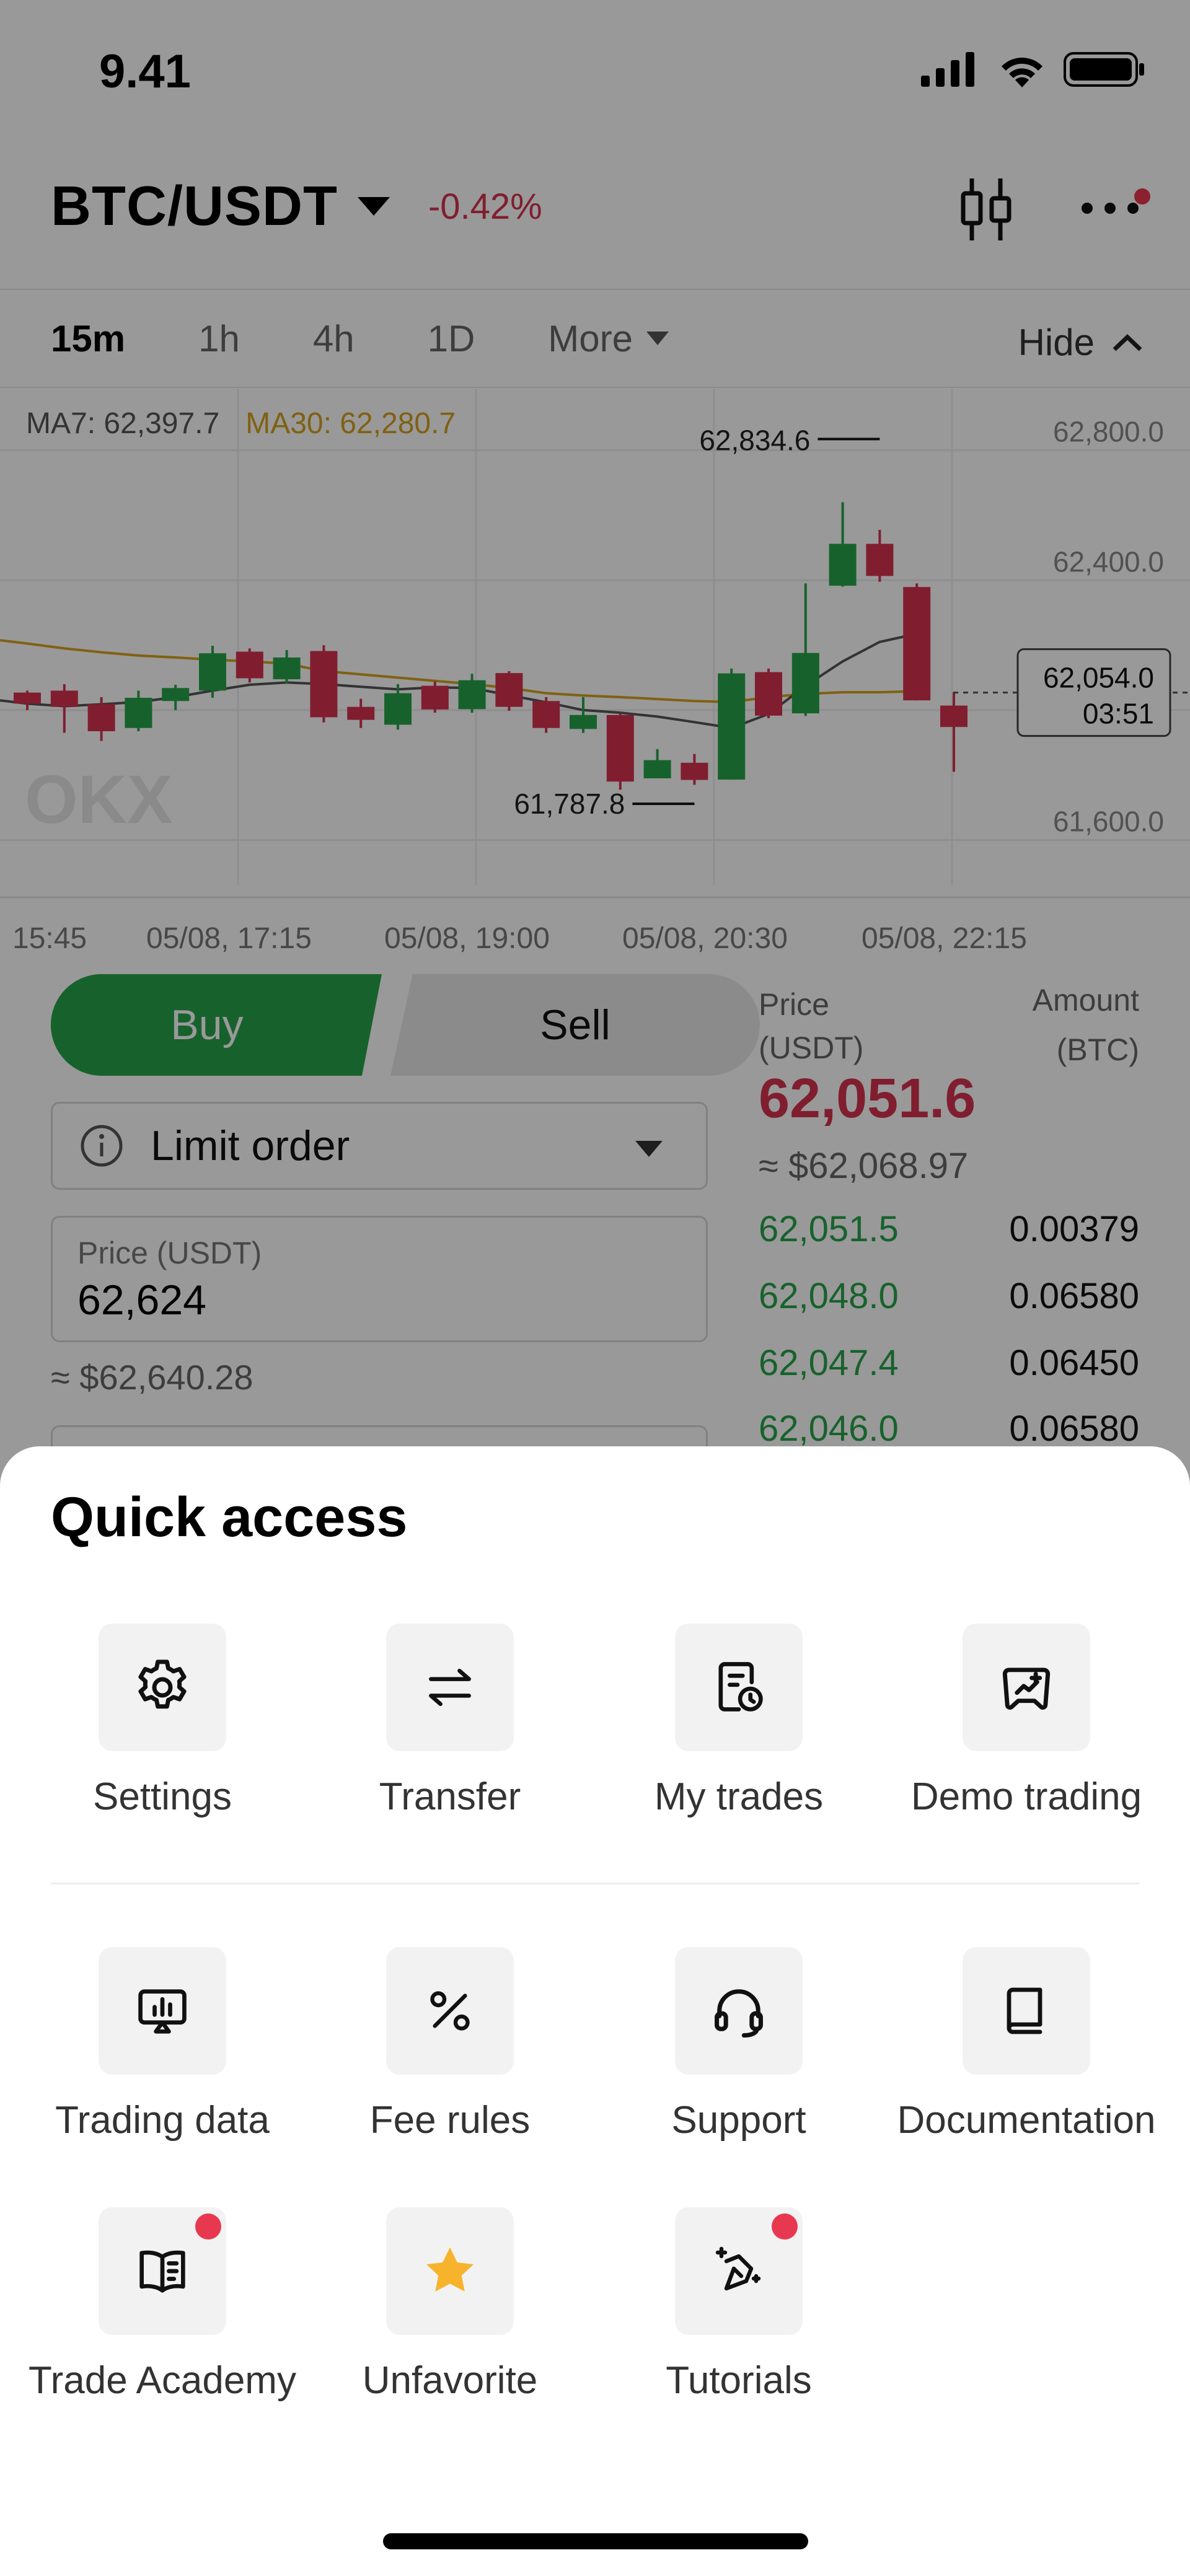 This screenshot has height=2576, width=1190. What do you see at coordinates (1026, 1722) in the screenshot?
I see `quick-demo-trading: Demo trading` at bounding box center [1026, 1722].